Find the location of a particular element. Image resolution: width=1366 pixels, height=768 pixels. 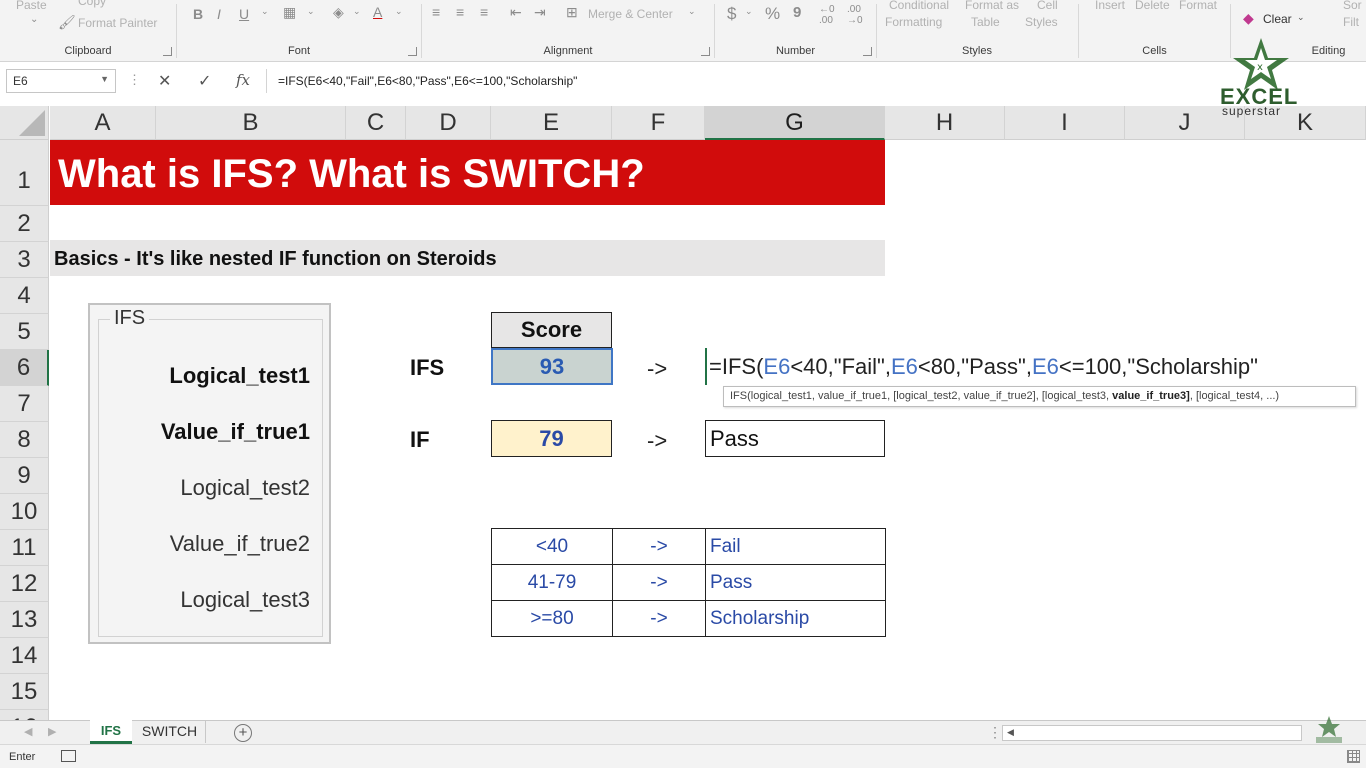

tab-ifs: IFS is located at coordinates (111, 732).